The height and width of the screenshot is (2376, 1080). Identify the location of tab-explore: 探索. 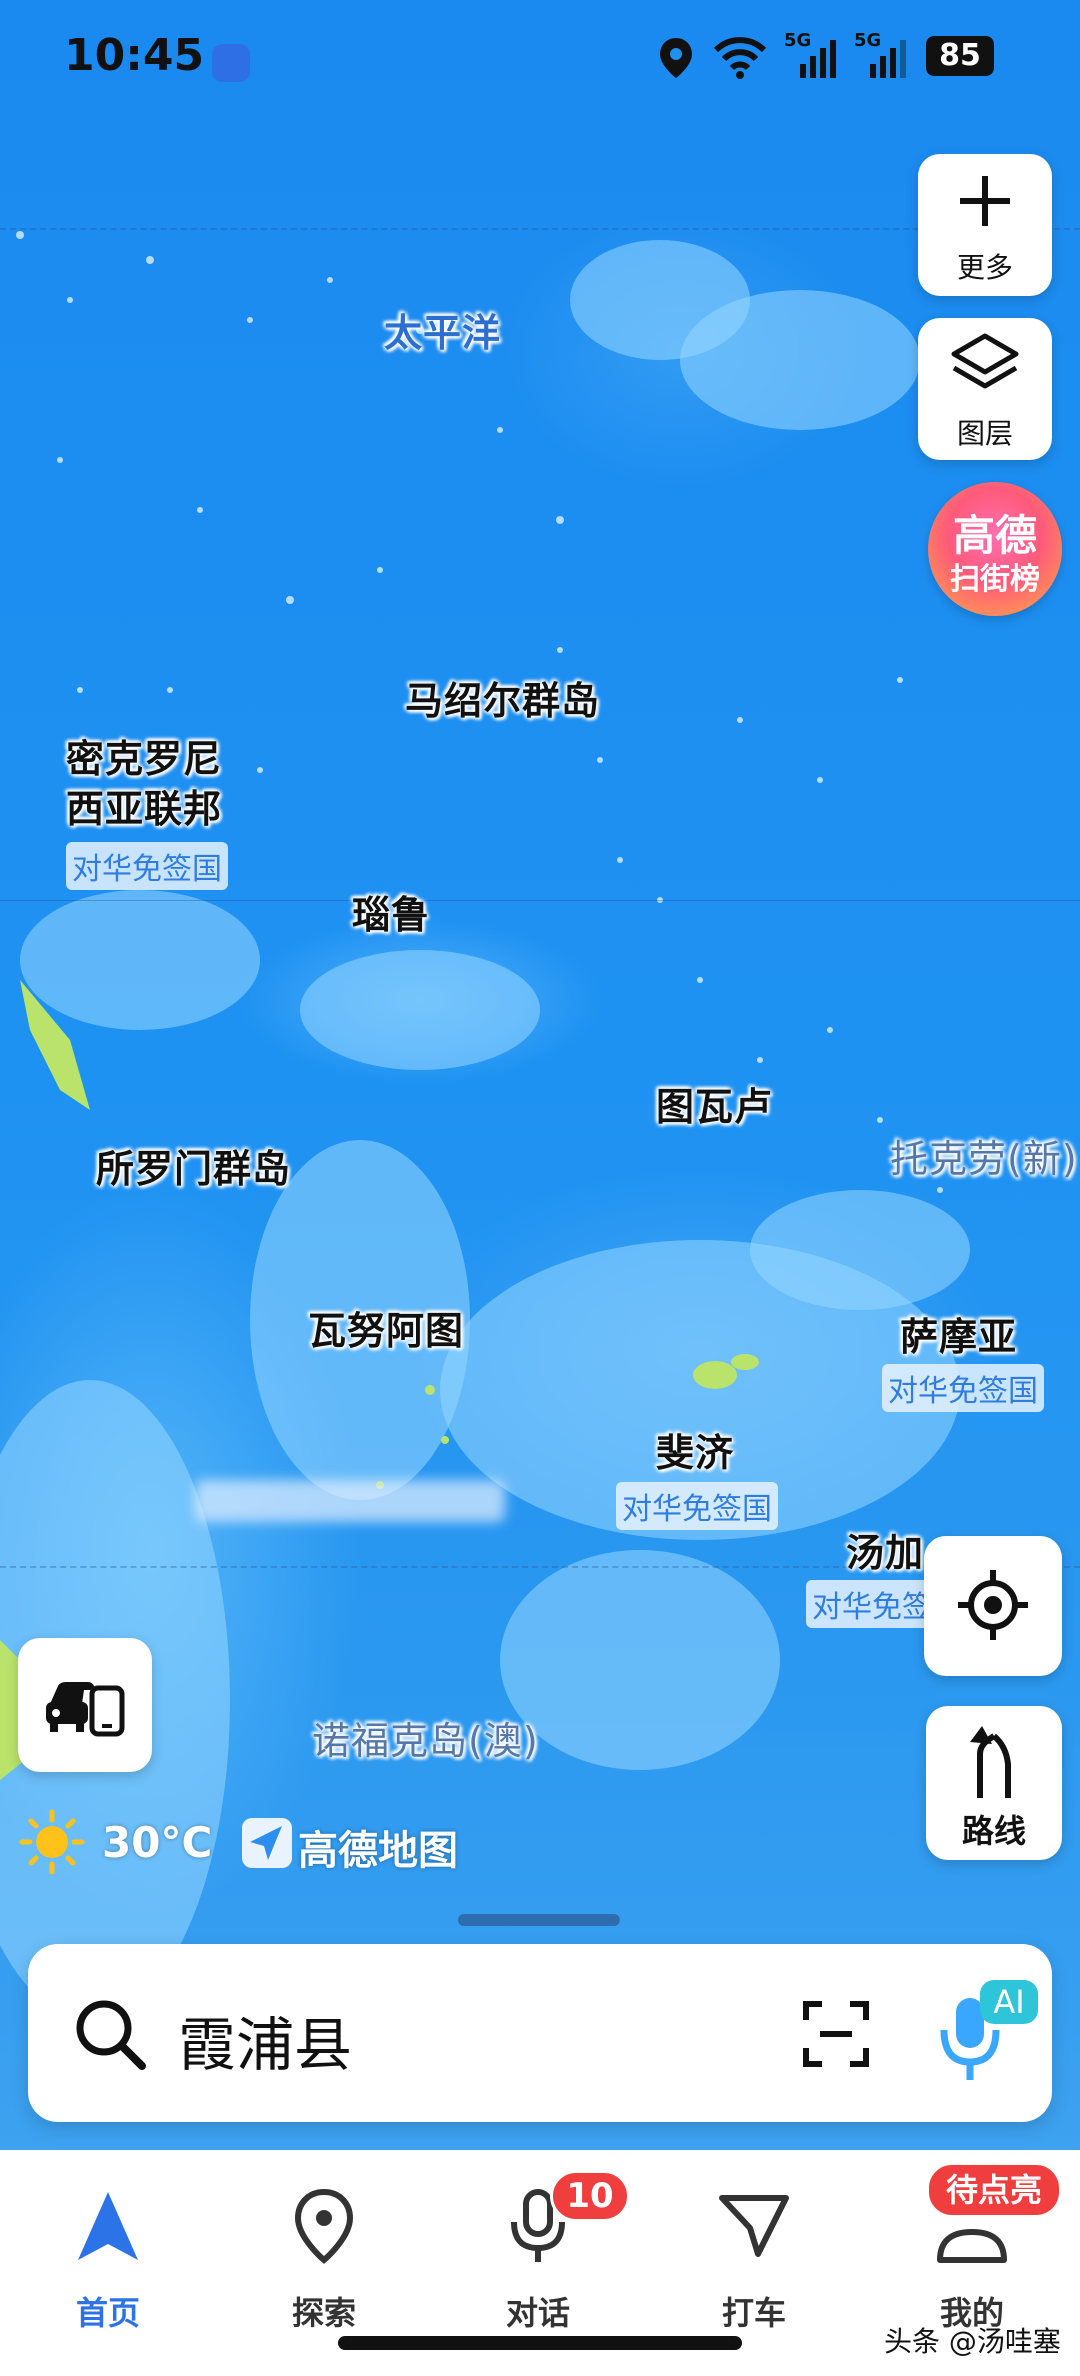
(324, 2255).